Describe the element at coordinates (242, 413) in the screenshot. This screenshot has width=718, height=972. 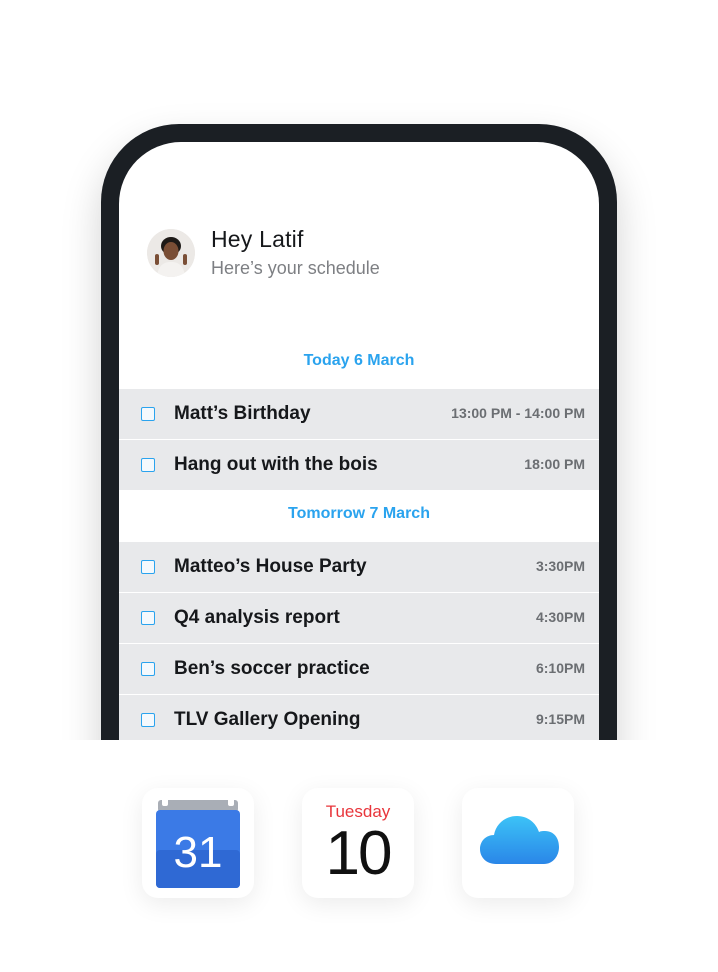
I see `event-title: Matt’s Birthday` at that location.